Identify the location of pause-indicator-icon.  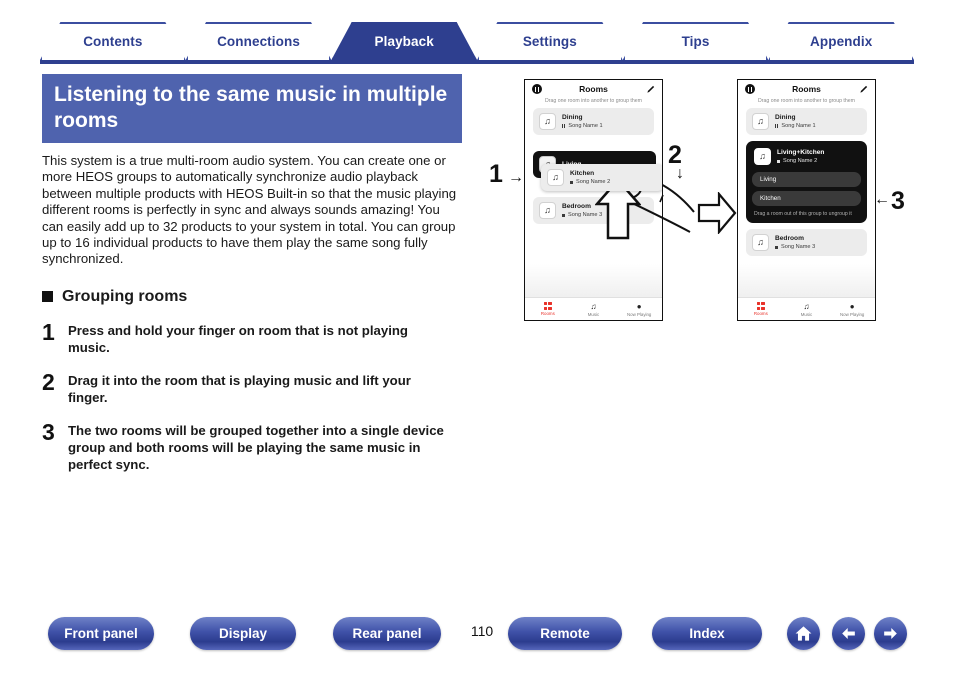
(777, 126).